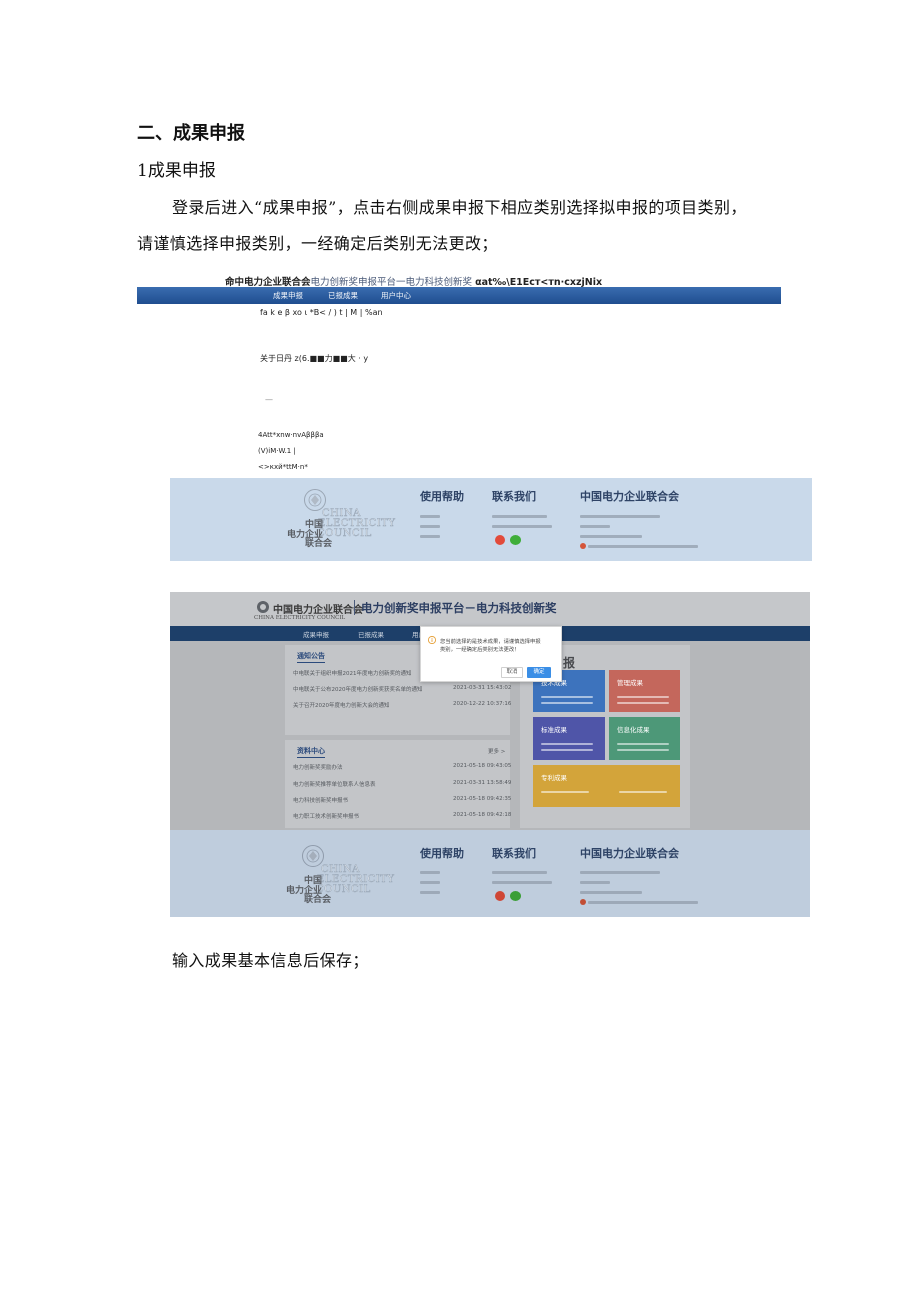 The width and height of the screenshot is (920, 1301). What do you see at coordinates (482, 815) in the screenshot?
I see `resource-date: 2021-05-18 09:42:18` at bounding box center [482, 815].